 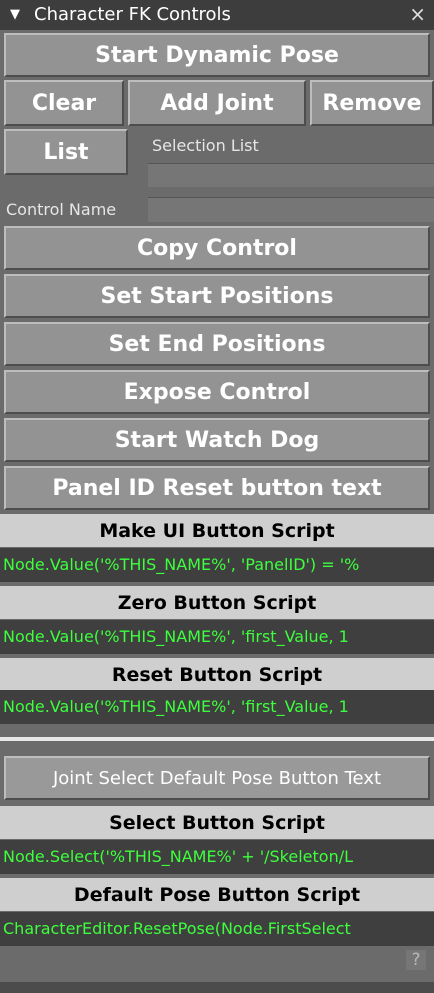 I want to click on make-ui-button-script-header: Make UI Button Script, so click(x=217, y=530).